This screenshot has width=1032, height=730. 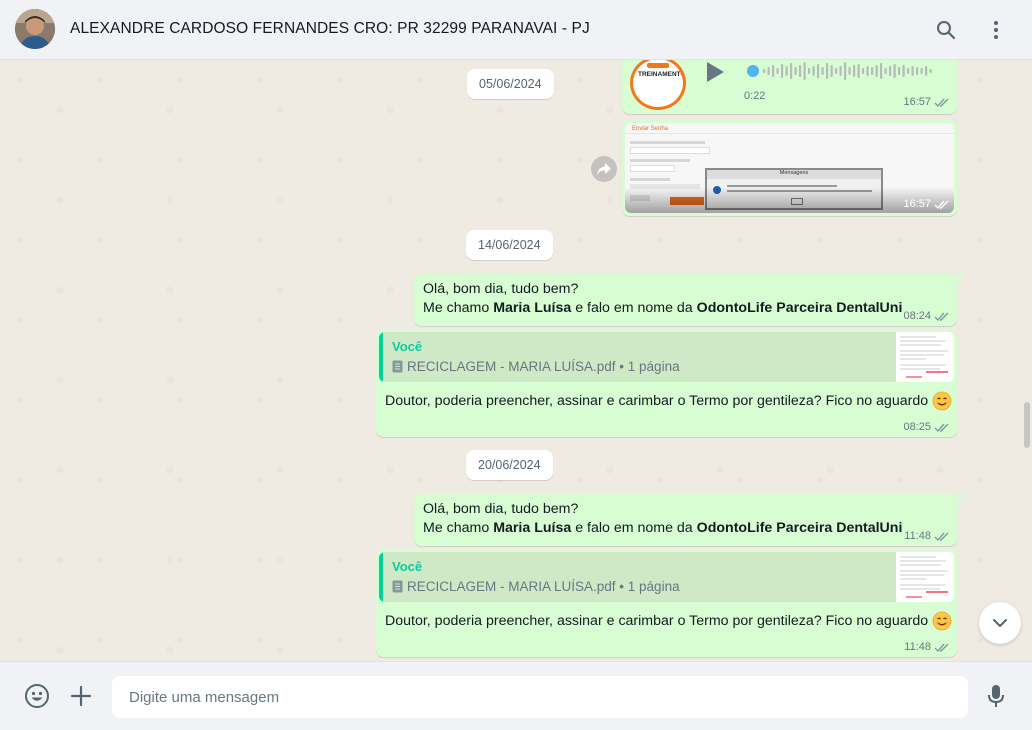 I want to click on date-divider: 14/06/2024, so click(x=509, y=245).